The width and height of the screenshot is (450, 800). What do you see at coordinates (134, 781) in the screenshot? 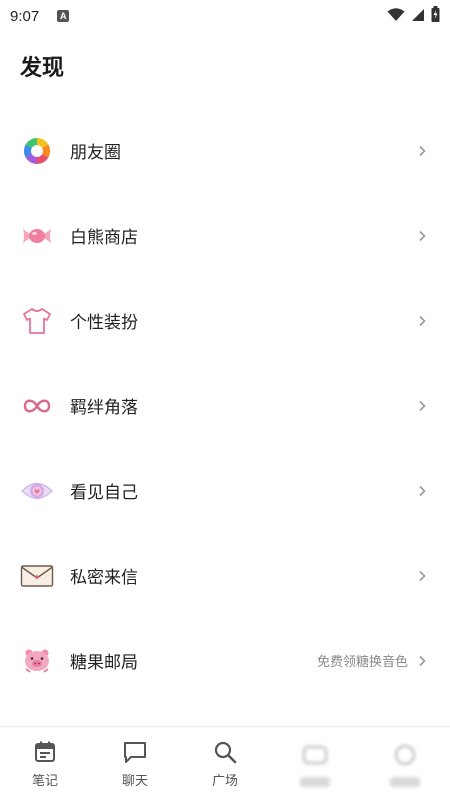
I see `nav-tab-label: 聊天` at bounding box center [134, 781].